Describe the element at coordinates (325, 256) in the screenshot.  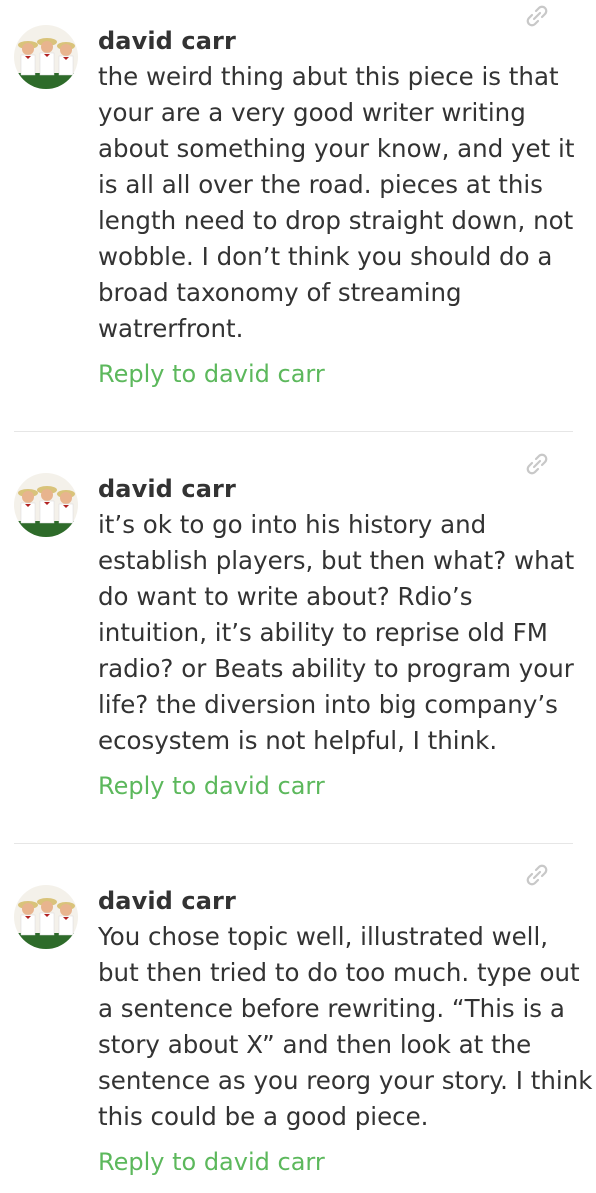
I see `comment-text-line: wobble. I don’t think you should do a` at that location.